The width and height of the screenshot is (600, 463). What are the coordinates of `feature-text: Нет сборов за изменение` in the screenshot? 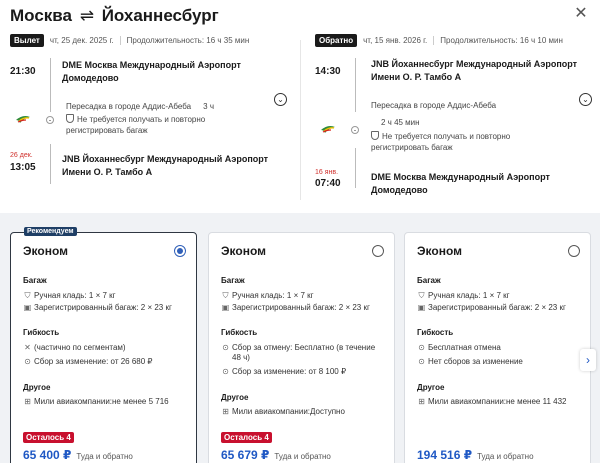 It's located at (475, 361).